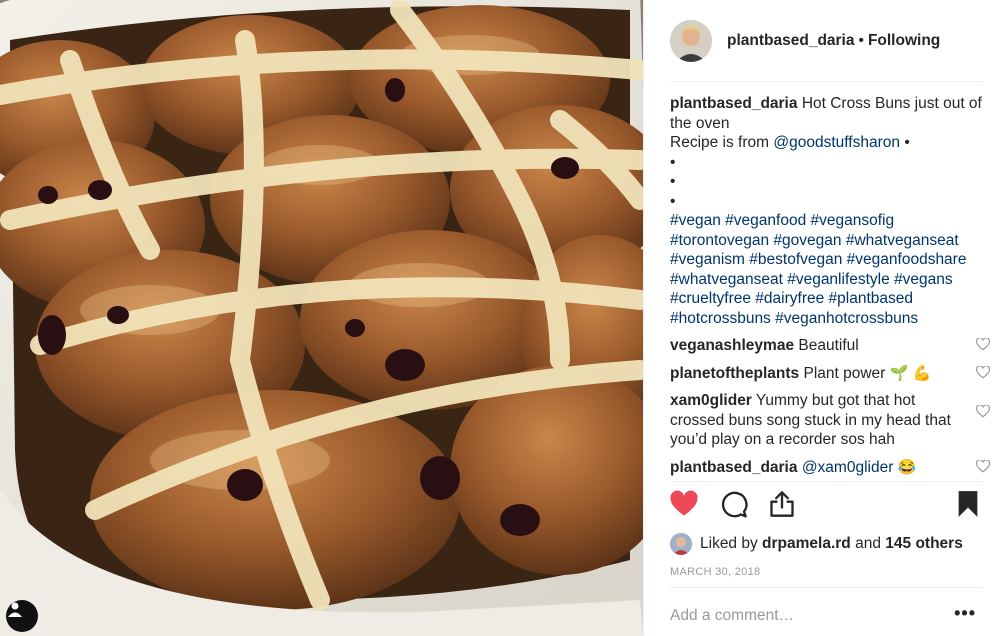  Describe the element at coordinates (684, 504) in the screenshot. I see `heart-filled-icon` at that location.